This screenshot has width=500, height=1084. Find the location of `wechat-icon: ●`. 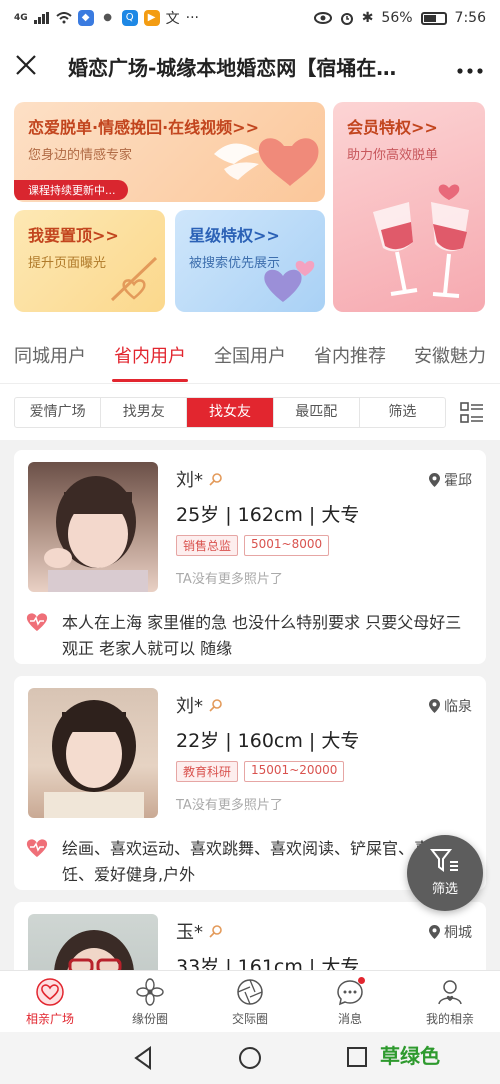

wechat-icon: ● is located at coordinates (107, 18).